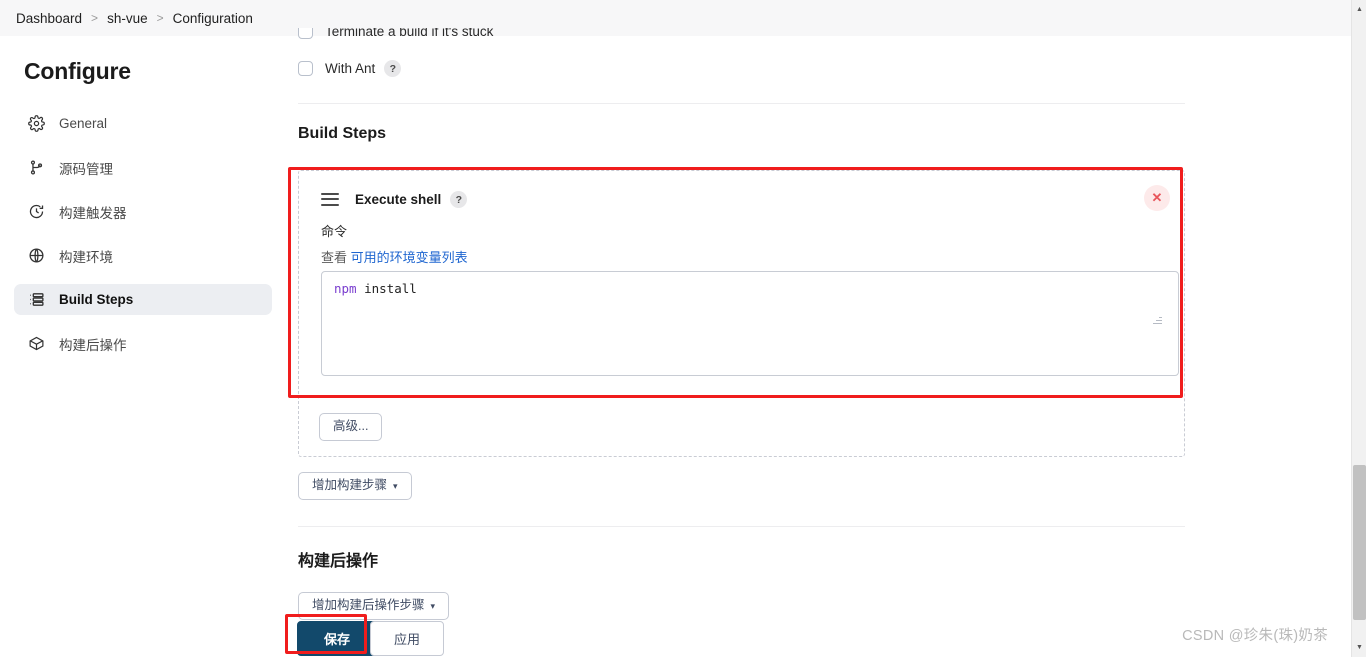  What do you see at coordinates (337, 638) in the screenshot?
I see `save-button: 保存` at bounding box center [337, 638].